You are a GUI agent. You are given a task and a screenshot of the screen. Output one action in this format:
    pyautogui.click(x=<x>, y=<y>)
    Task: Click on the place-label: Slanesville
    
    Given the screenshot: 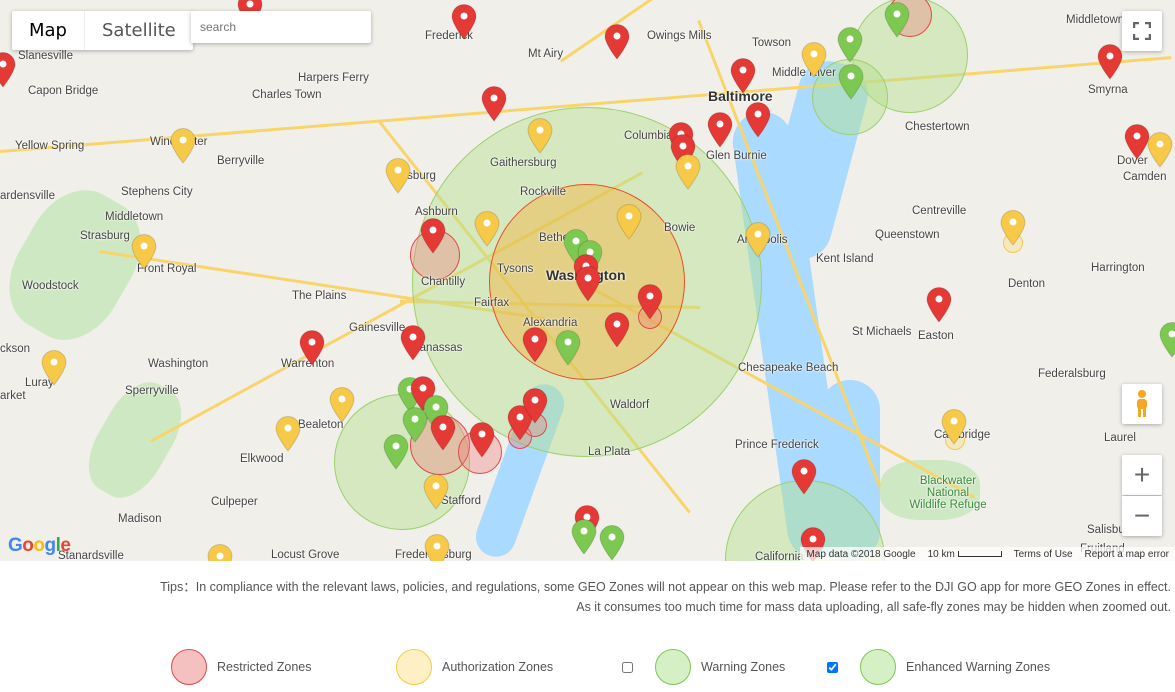 What is the action you would take?
    pyautogui.click(x=45, y=56)
    